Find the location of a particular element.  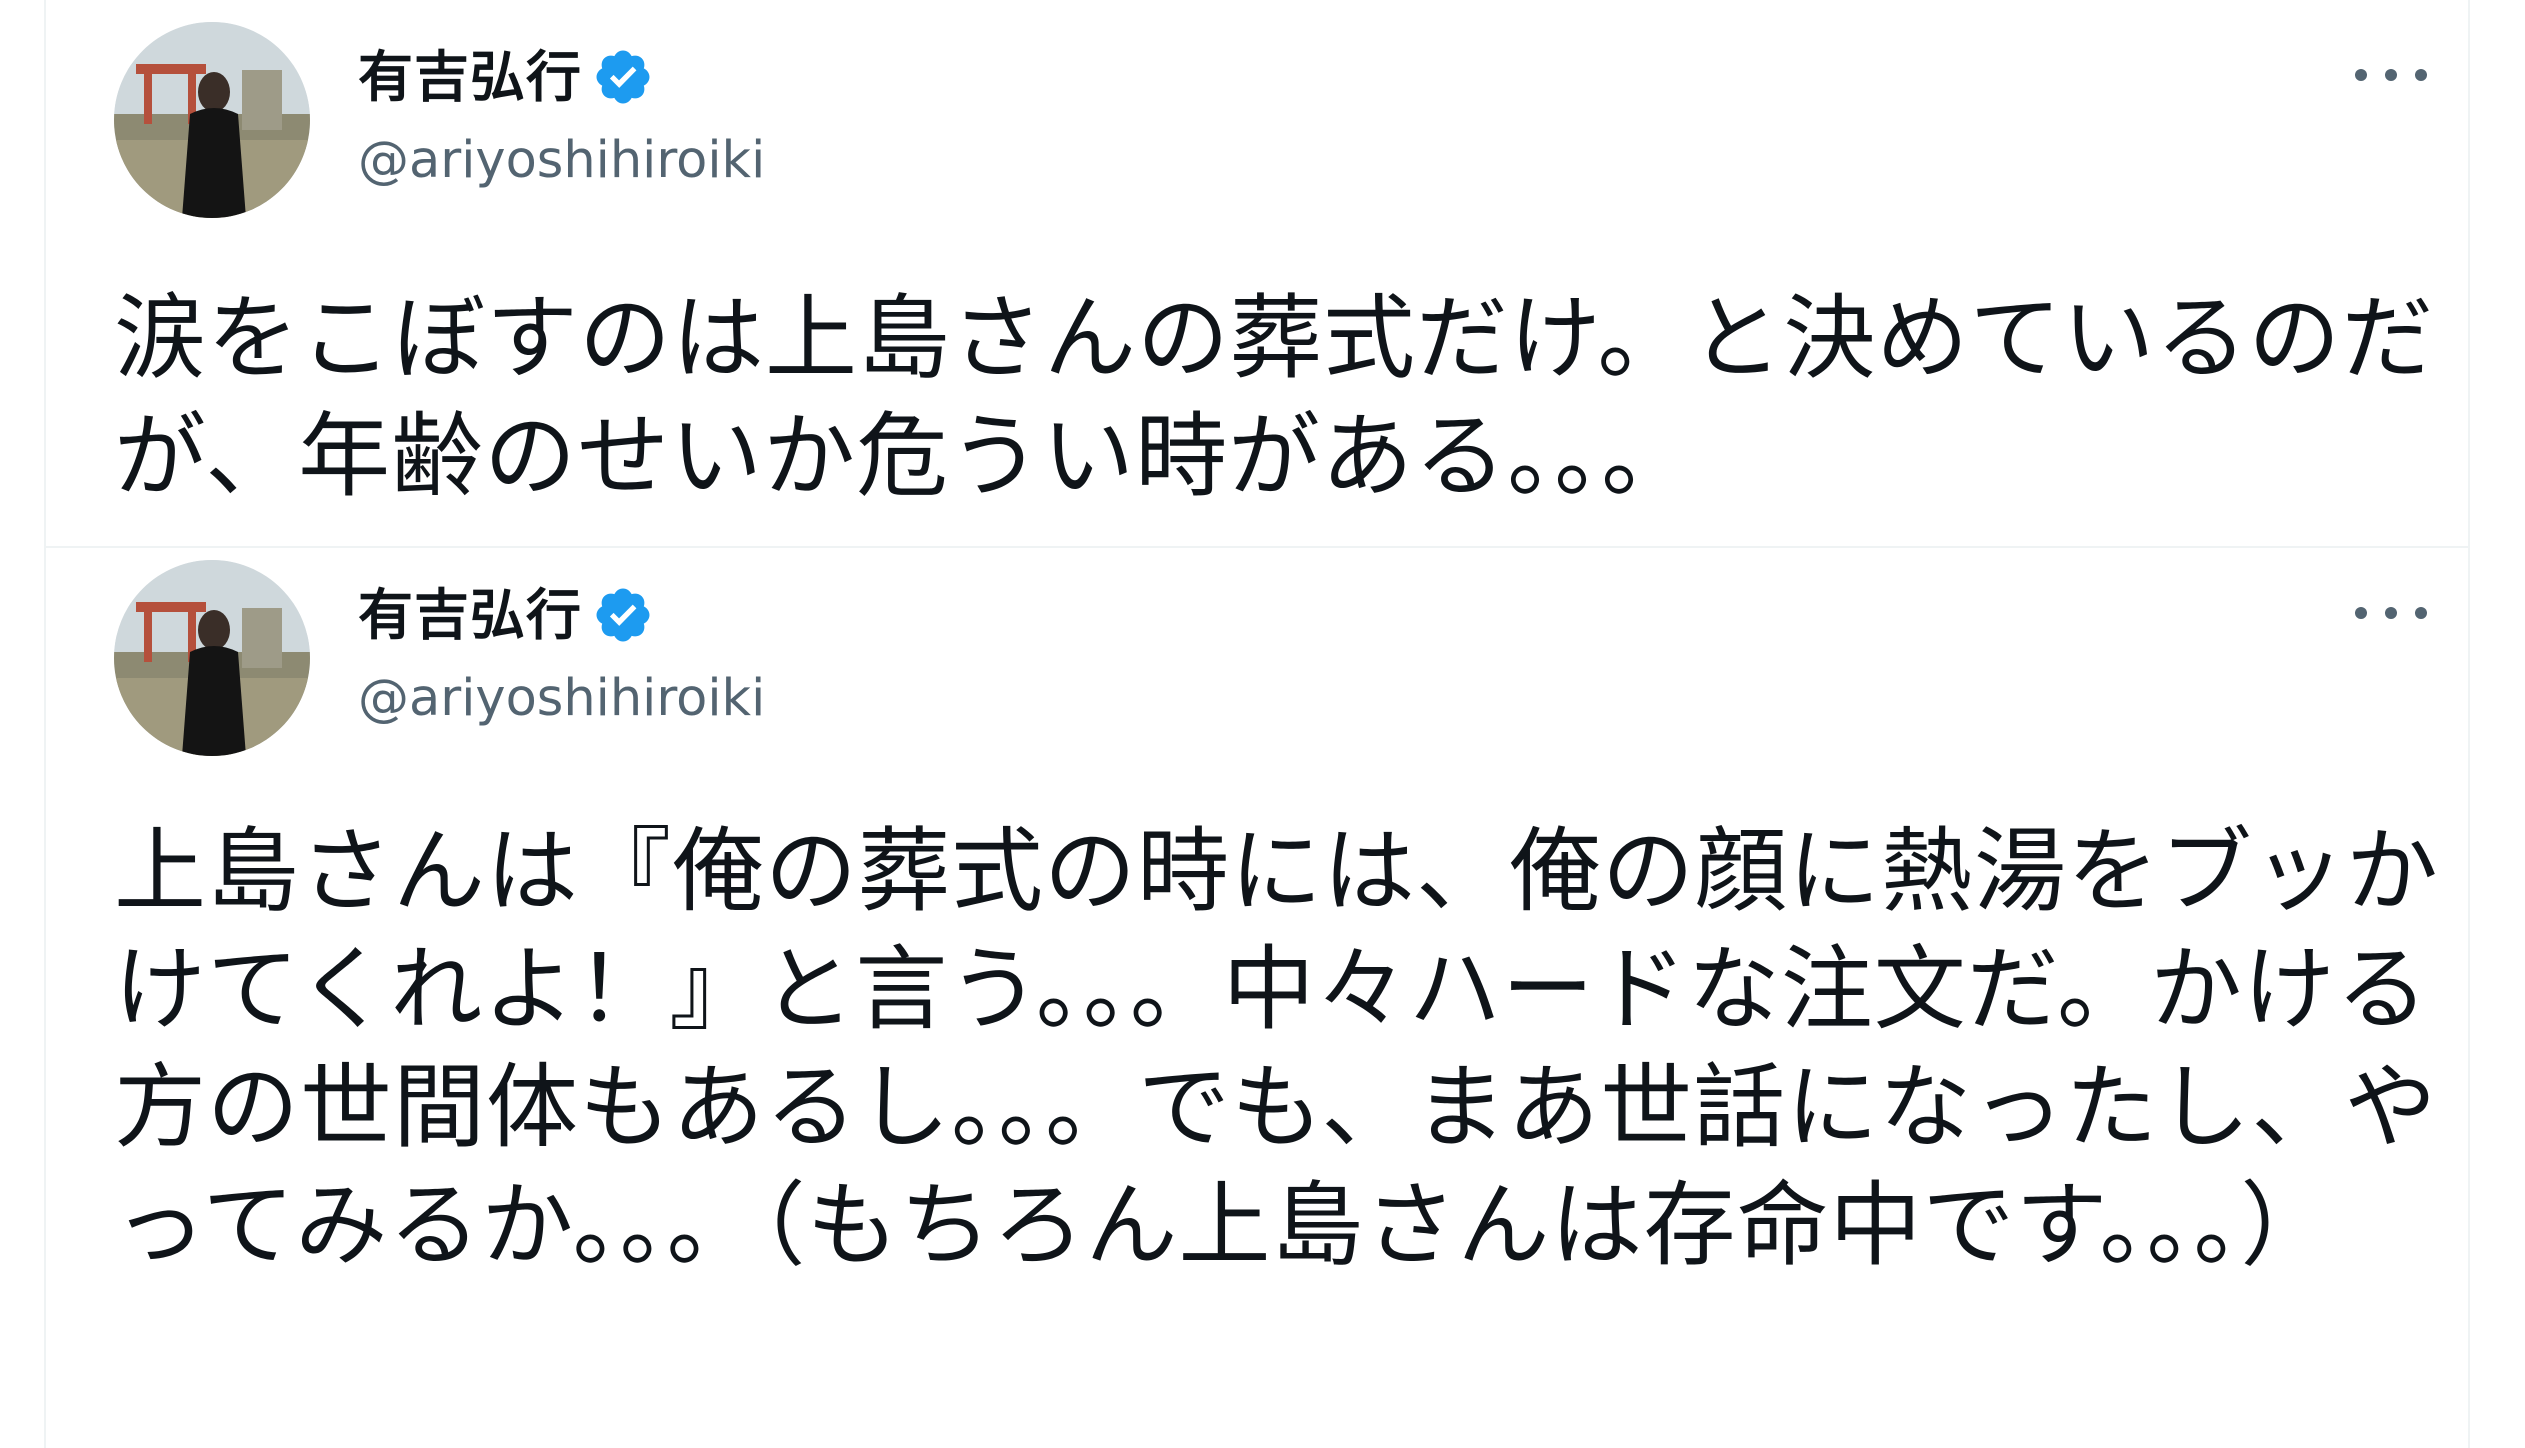

timeline-right-border is located at coordinates (2469, 724).